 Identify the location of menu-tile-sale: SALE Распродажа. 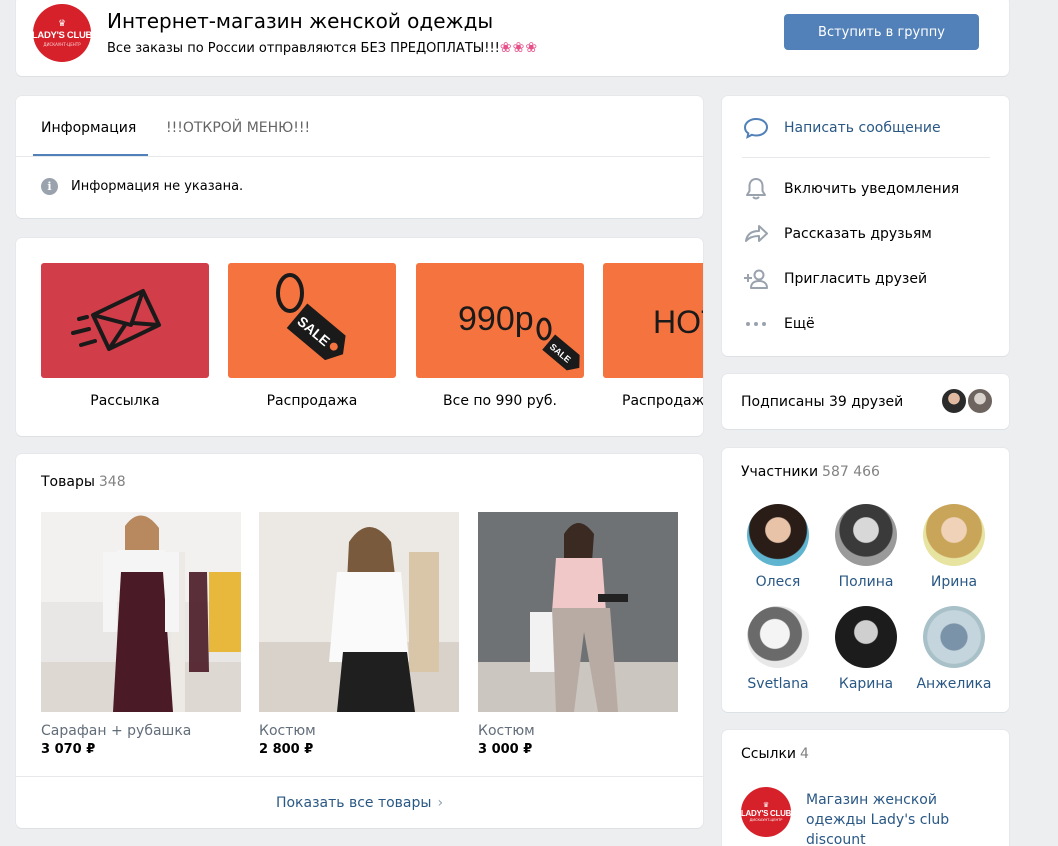
(312, 336).